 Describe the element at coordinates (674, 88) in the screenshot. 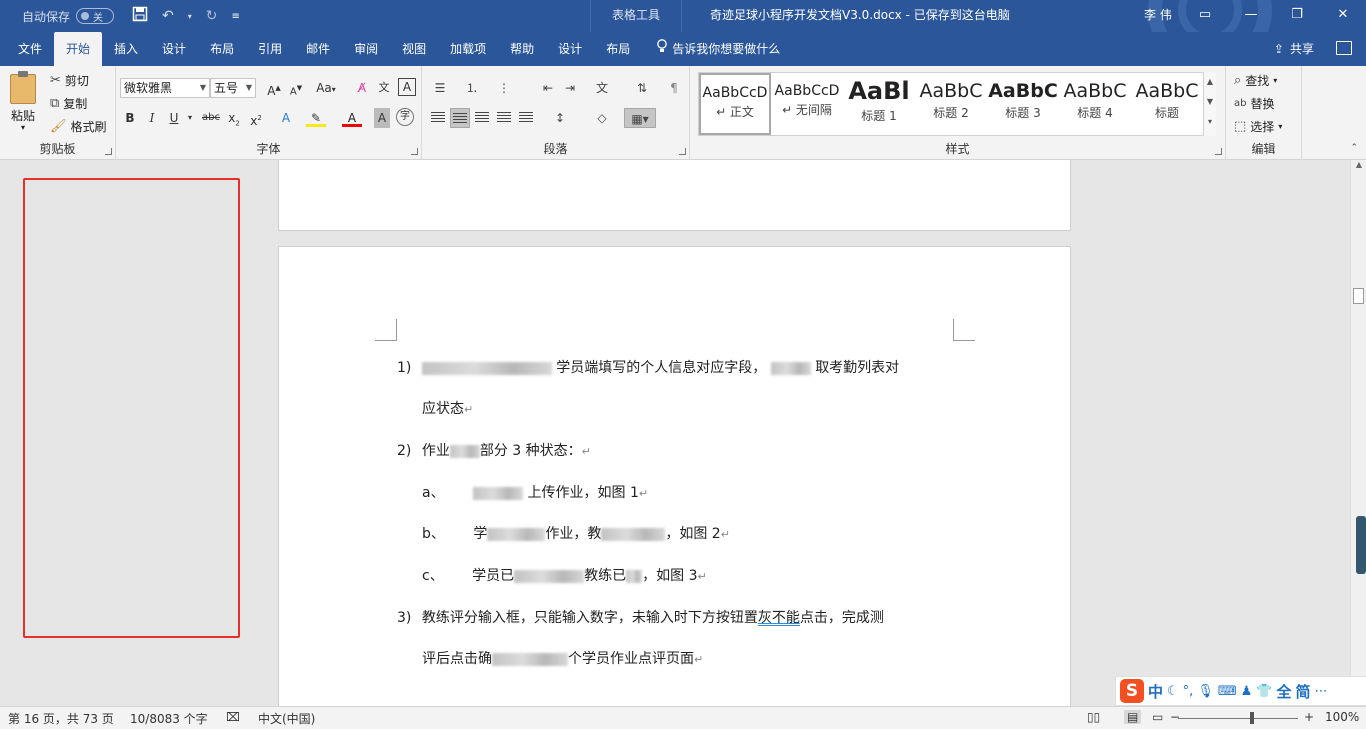

I see `show-marks-icon: ¶` at that location.